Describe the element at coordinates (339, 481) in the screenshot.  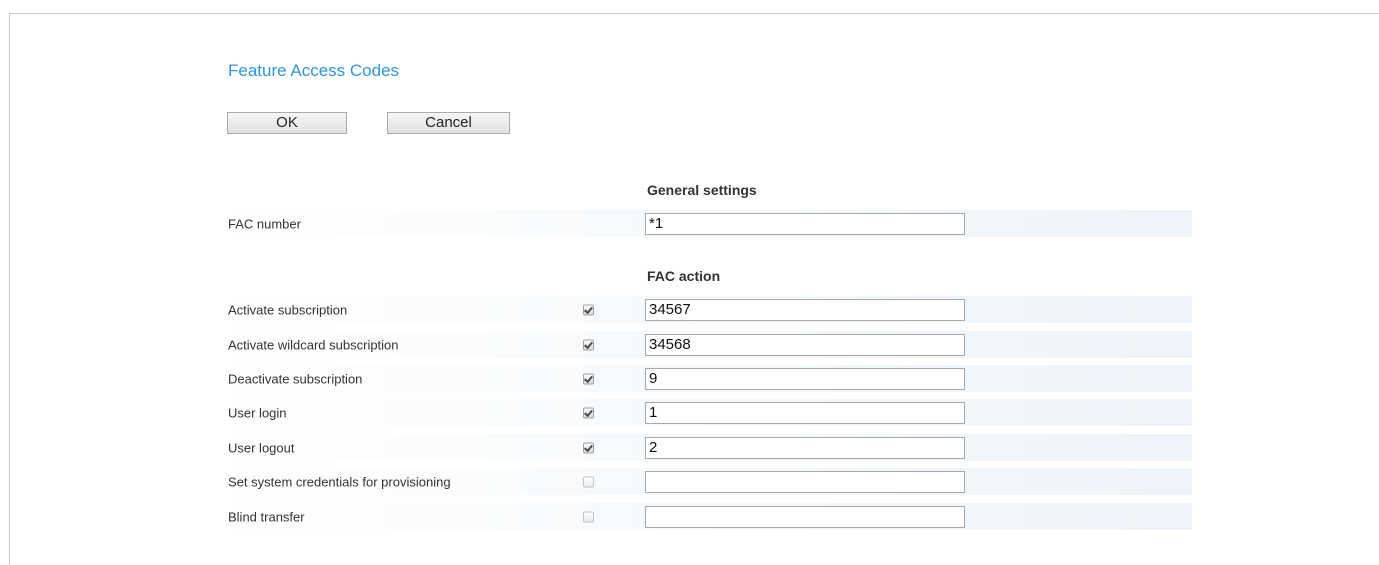
I see `set-system-credentials-label: Set system credentials for provisioning` at that location.